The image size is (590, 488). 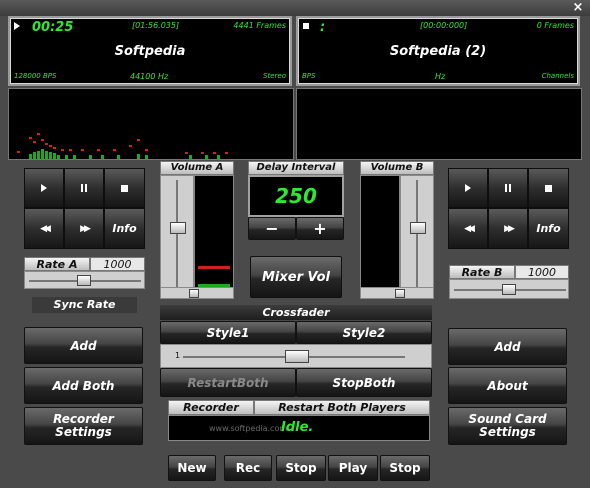 I want to click on recorder-status: Idle., so click(x=297, y=427).